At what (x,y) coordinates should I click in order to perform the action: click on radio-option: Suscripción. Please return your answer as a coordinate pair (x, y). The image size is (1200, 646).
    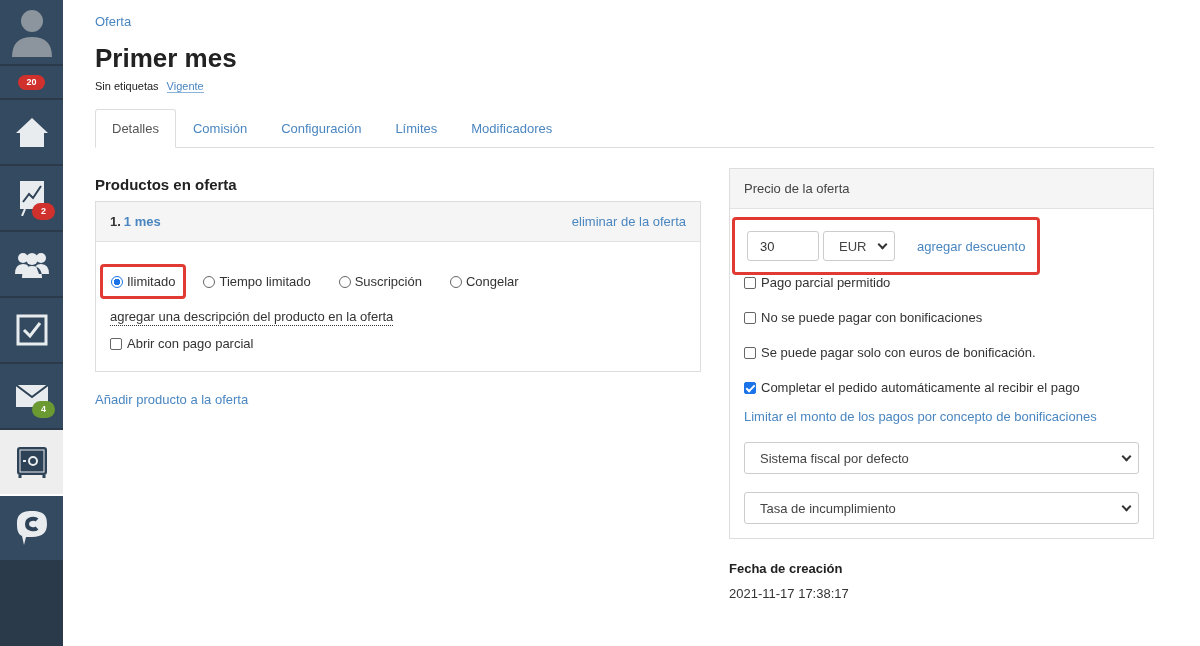
    Looking at the image, I should click on (380, 281).